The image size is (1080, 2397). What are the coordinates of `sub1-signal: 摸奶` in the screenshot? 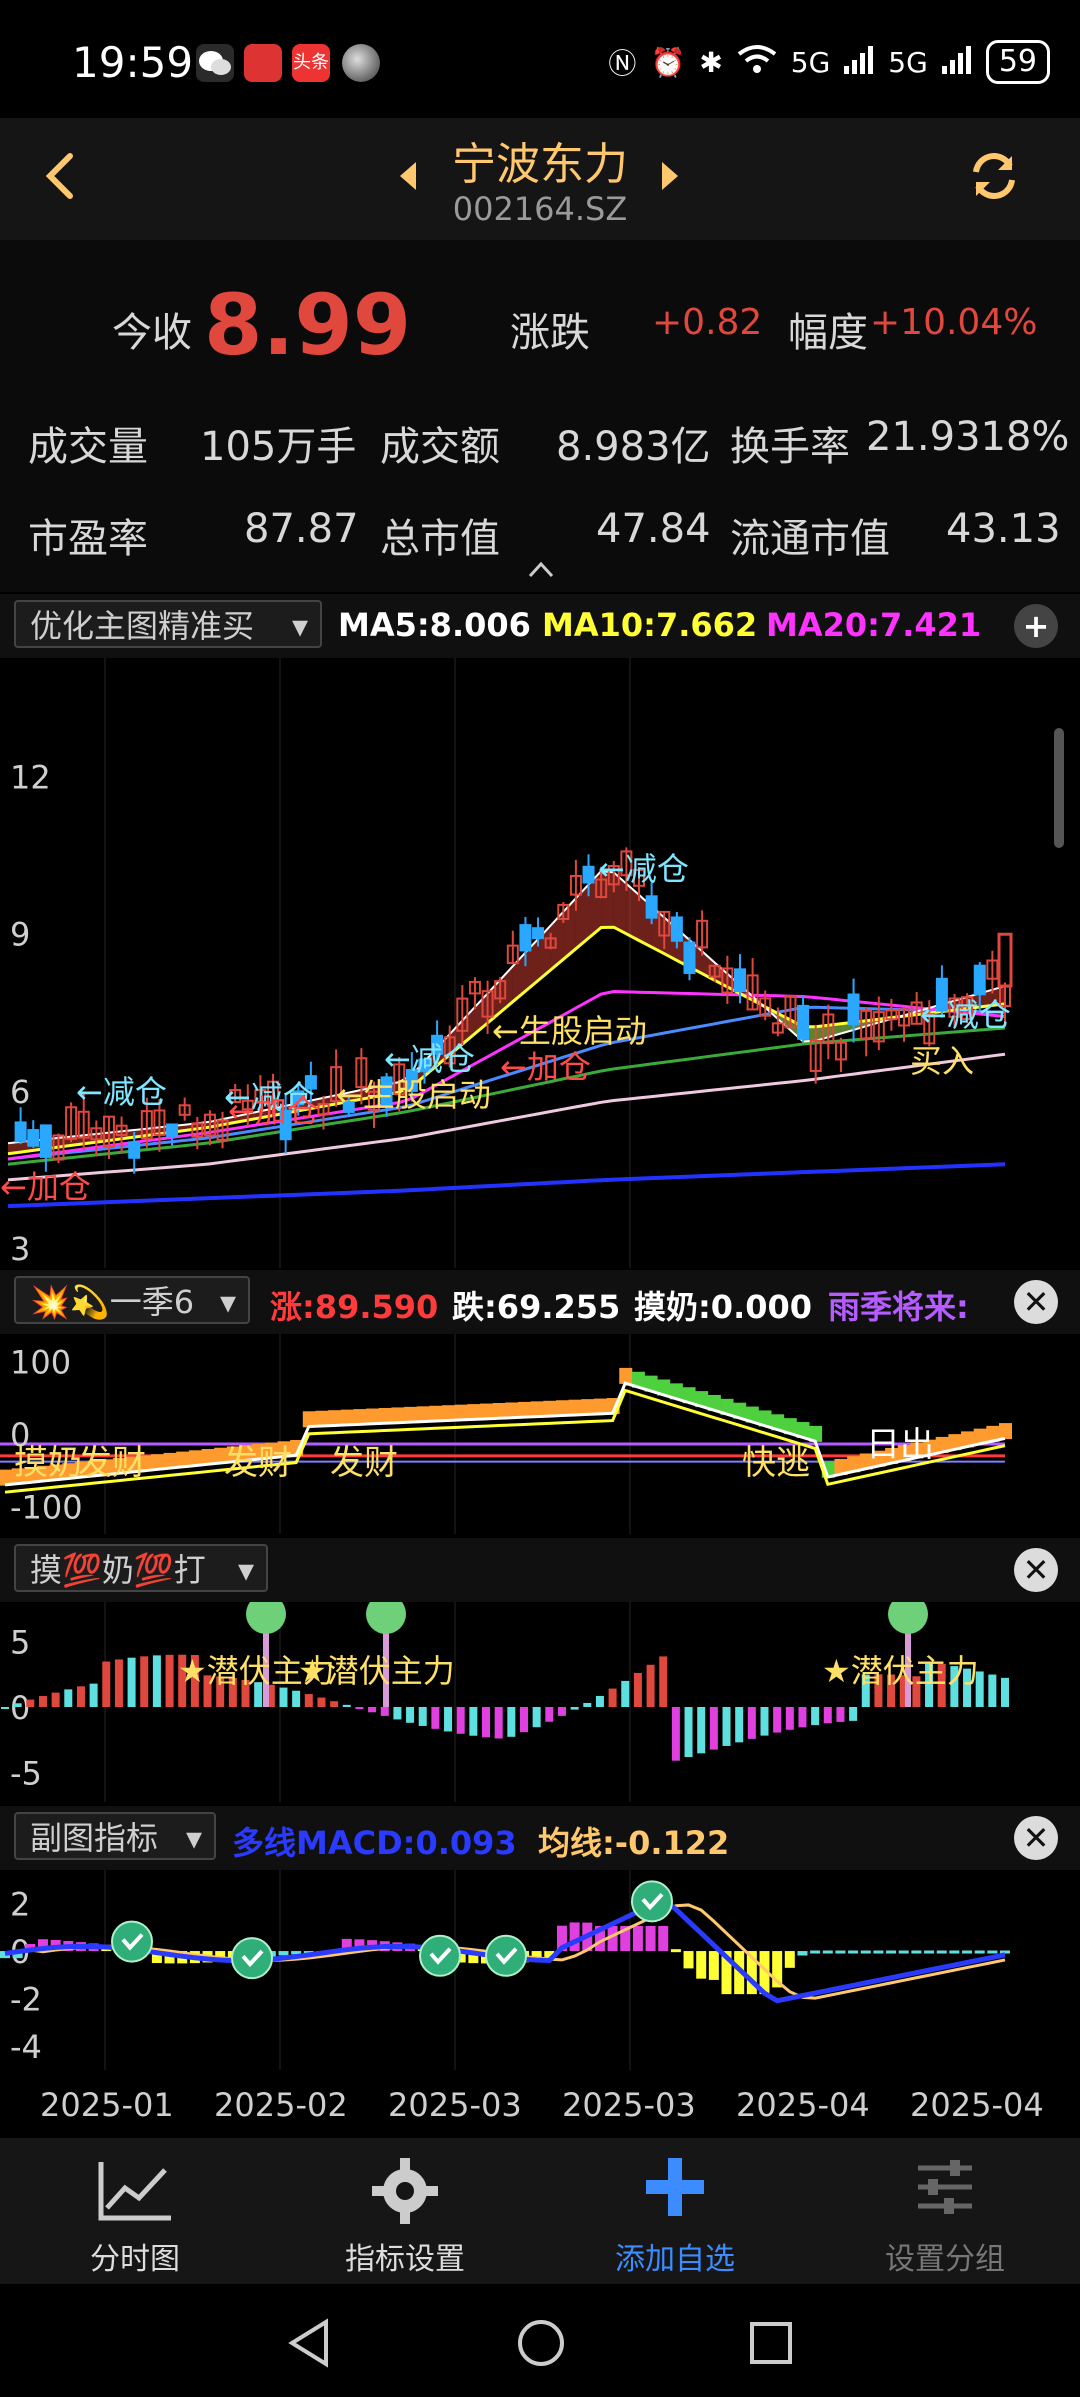 It's located at (48, 1463).